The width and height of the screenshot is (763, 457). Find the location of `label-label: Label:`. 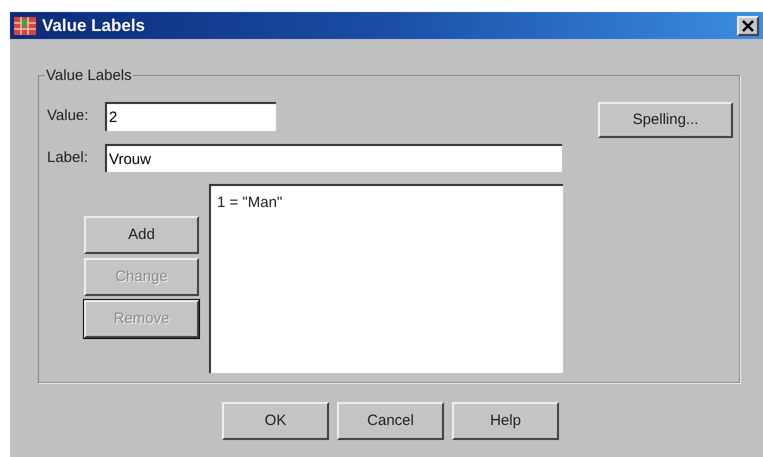

label-label: Label: is located at coordinates (68, 158).